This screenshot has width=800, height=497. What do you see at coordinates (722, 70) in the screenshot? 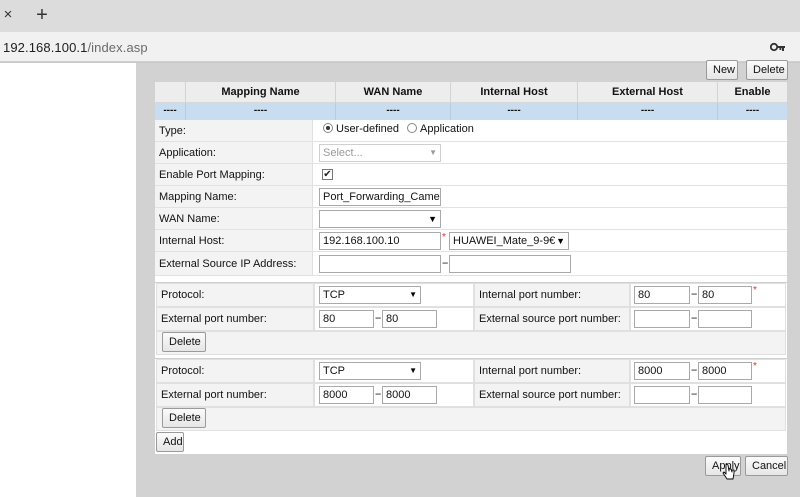
I see `new-button: New` at bounding box center [722, 70].